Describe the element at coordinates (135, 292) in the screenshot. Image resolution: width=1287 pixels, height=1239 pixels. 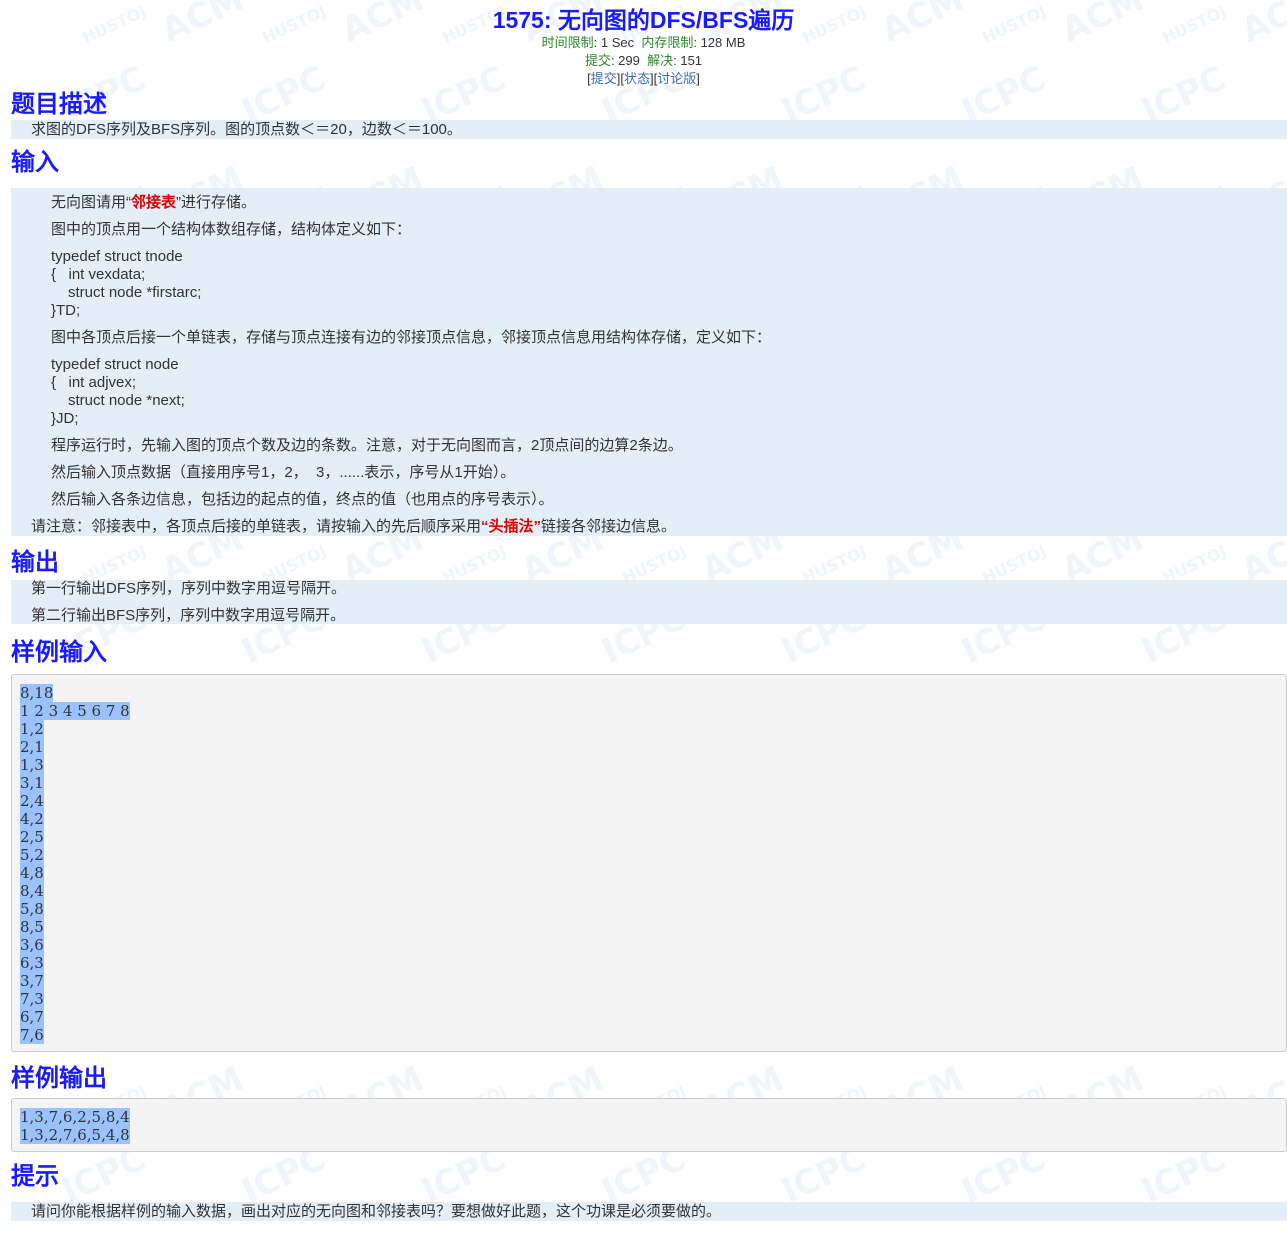
I see `code-line: struct node *firstarc;` at that location.